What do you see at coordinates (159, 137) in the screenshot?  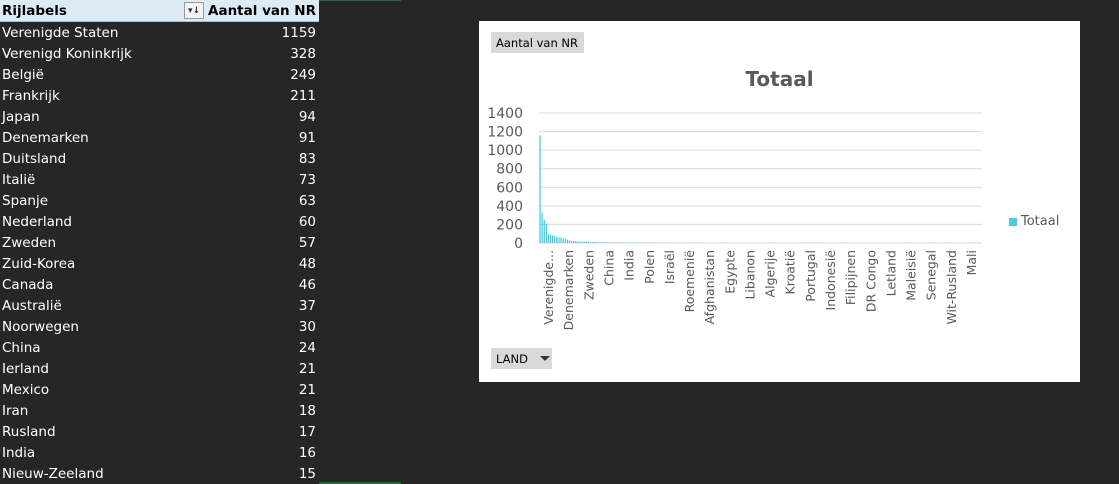 I see `pivot-row: Denemarken 91` at bounding box center [159, 137].